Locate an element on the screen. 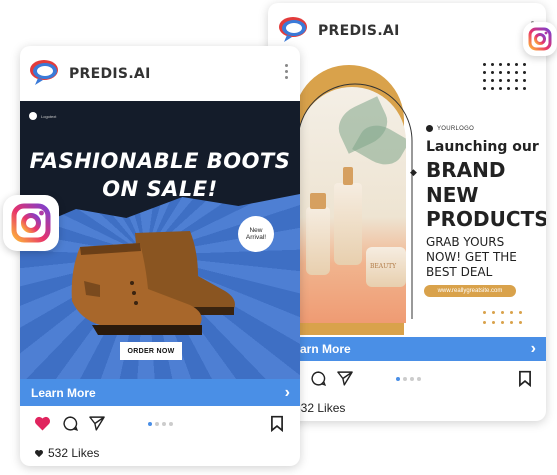  sub-line3: BEST DEAL is located at coordinates (459, 272).